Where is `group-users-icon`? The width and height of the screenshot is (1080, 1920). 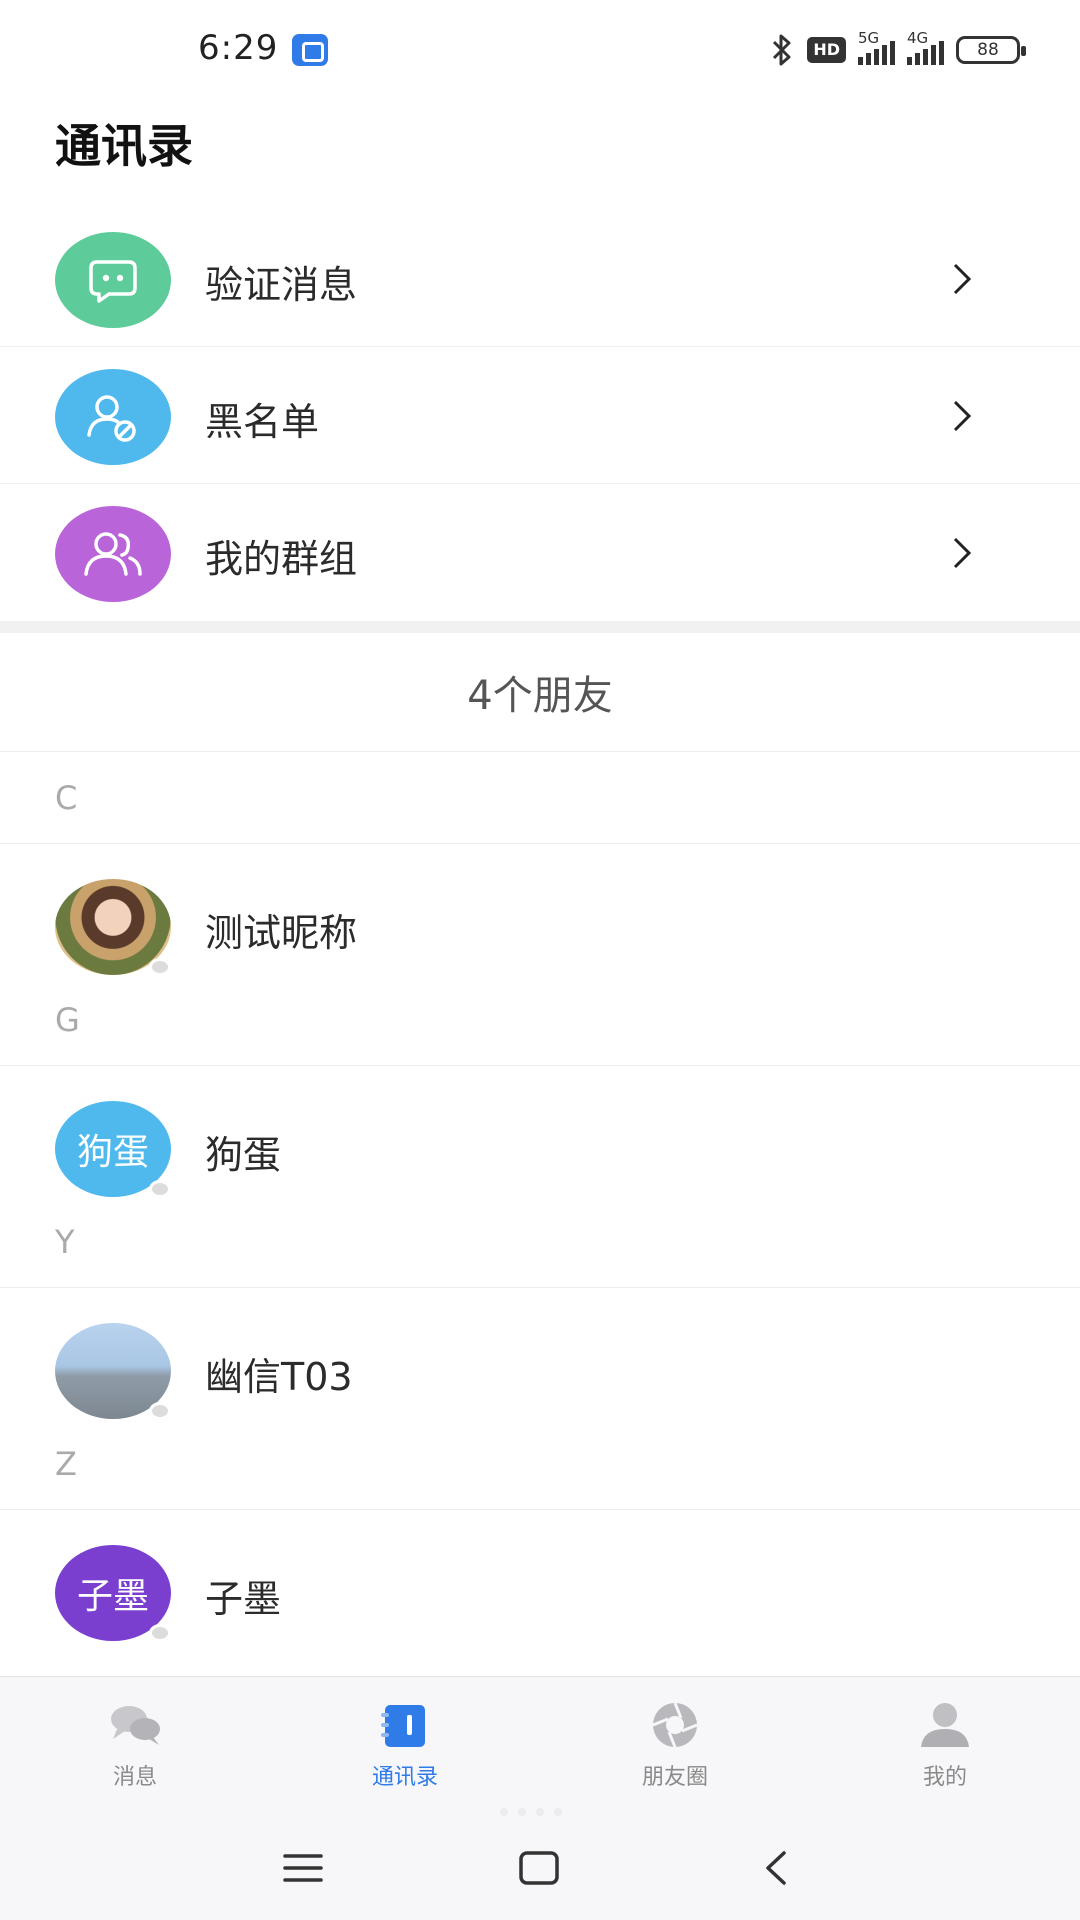
group-users-icon is located at coordinates (113, 554).